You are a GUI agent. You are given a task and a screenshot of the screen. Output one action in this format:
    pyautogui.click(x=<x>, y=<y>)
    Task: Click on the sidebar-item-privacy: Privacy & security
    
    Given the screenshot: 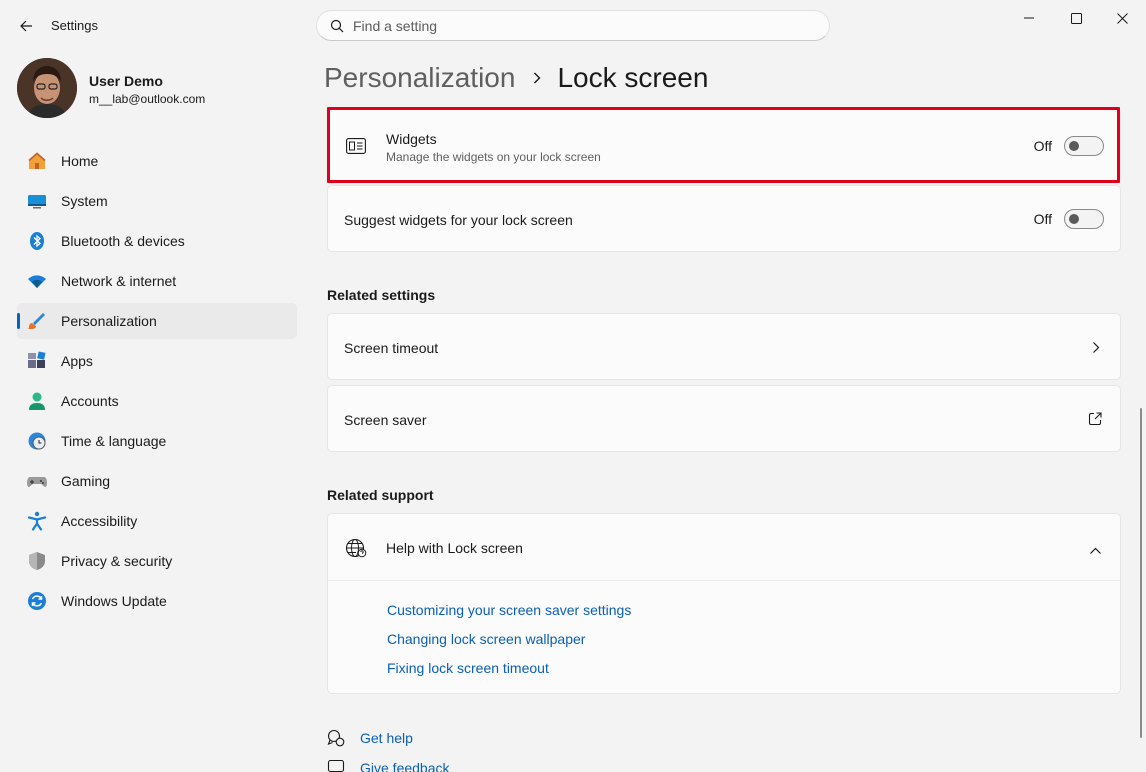 What is the action you would take?
    pyautogui.click(x=157, y=561)
    